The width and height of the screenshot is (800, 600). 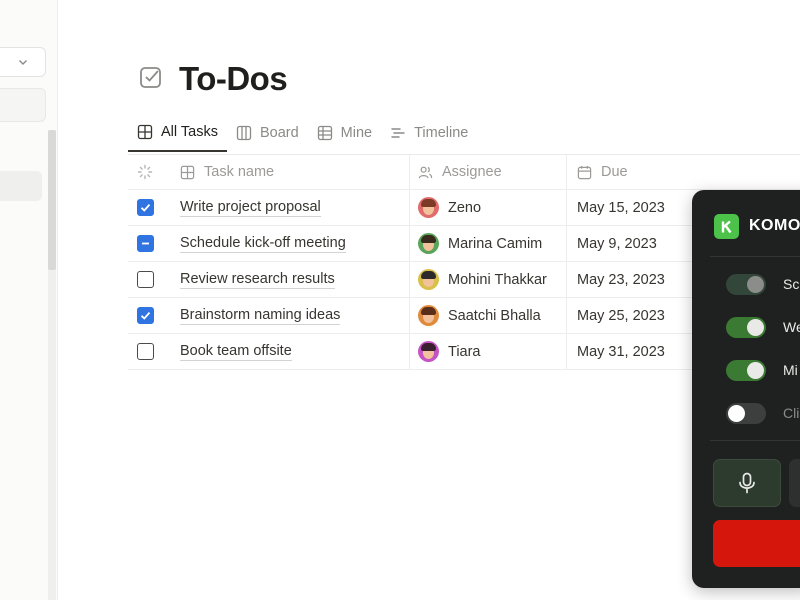 I want to click on page-title: To-Dos, so click(x=233, y=78).